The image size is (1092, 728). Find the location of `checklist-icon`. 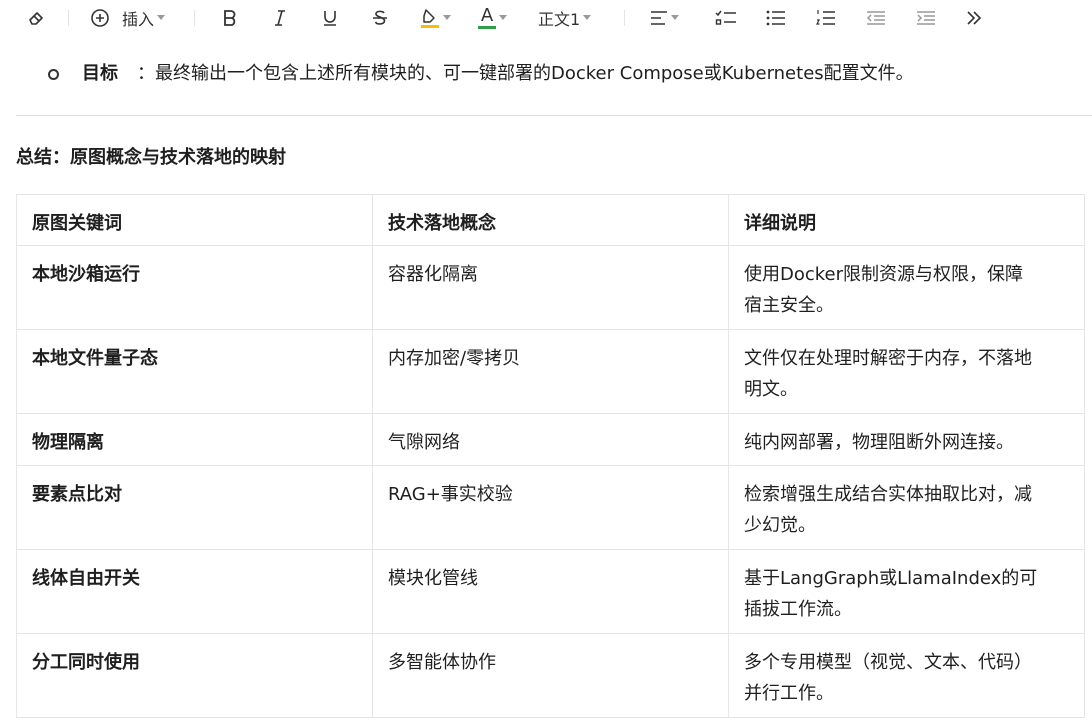

checklist-icon is located at coordinates (726, 18).